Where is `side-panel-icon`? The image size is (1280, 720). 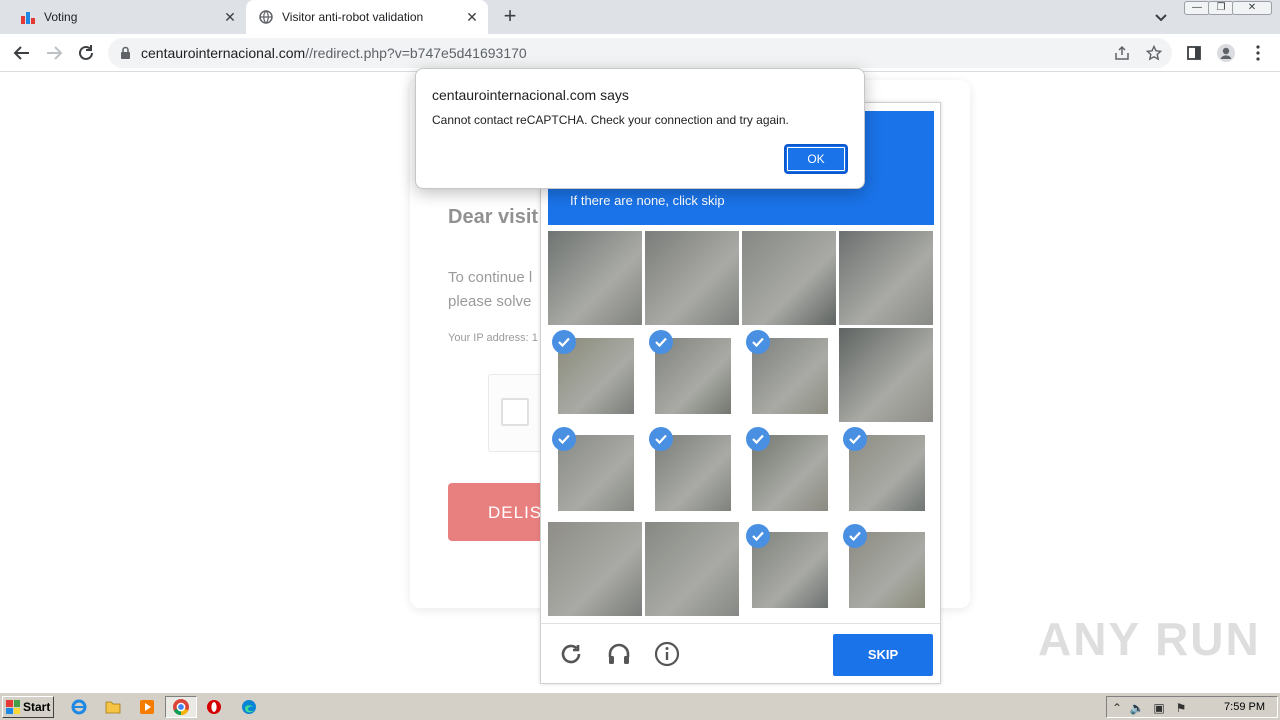
side-panel-icon is located at coordinates (1194, 53).